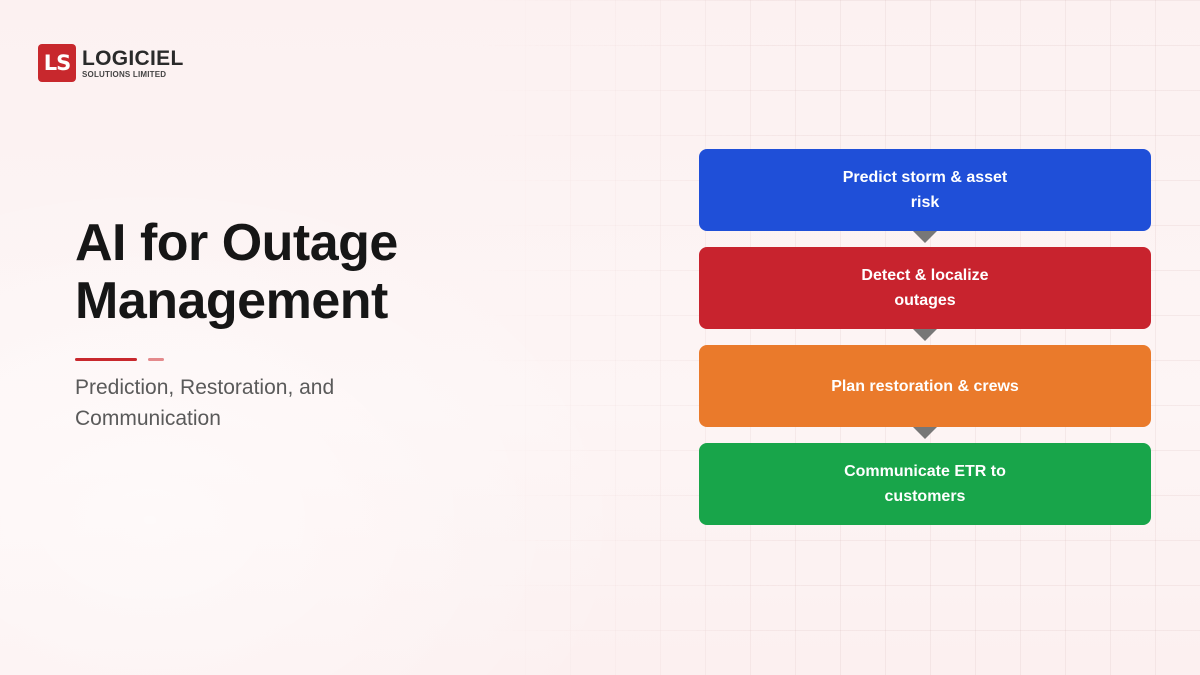  I want to click on logo-mark: LS, so click(57, 63).